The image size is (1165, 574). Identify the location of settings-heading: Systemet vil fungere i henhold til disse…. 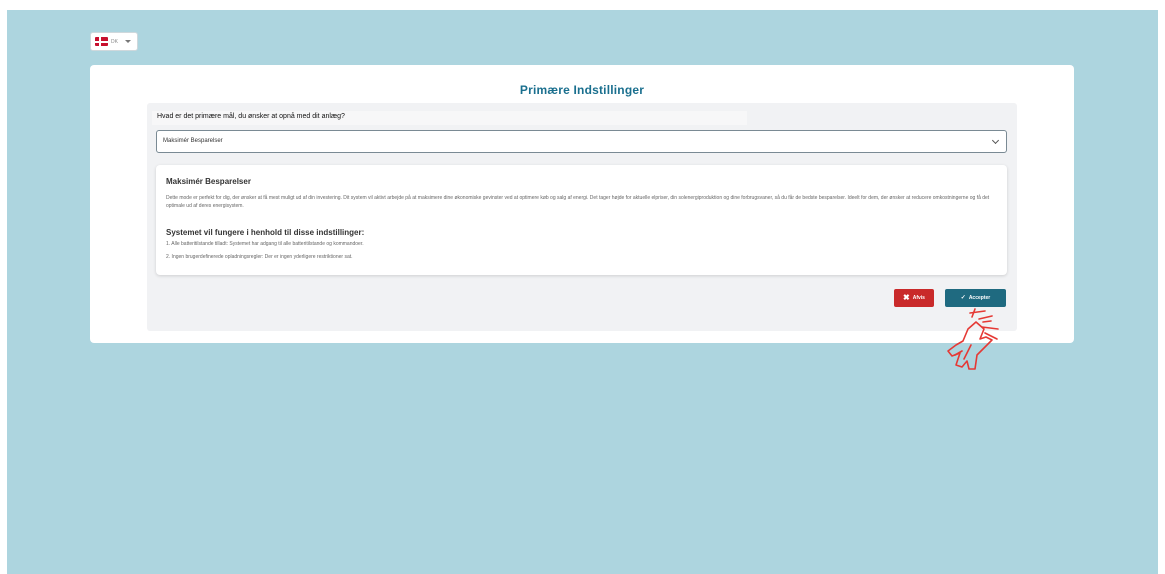
(265, 232).